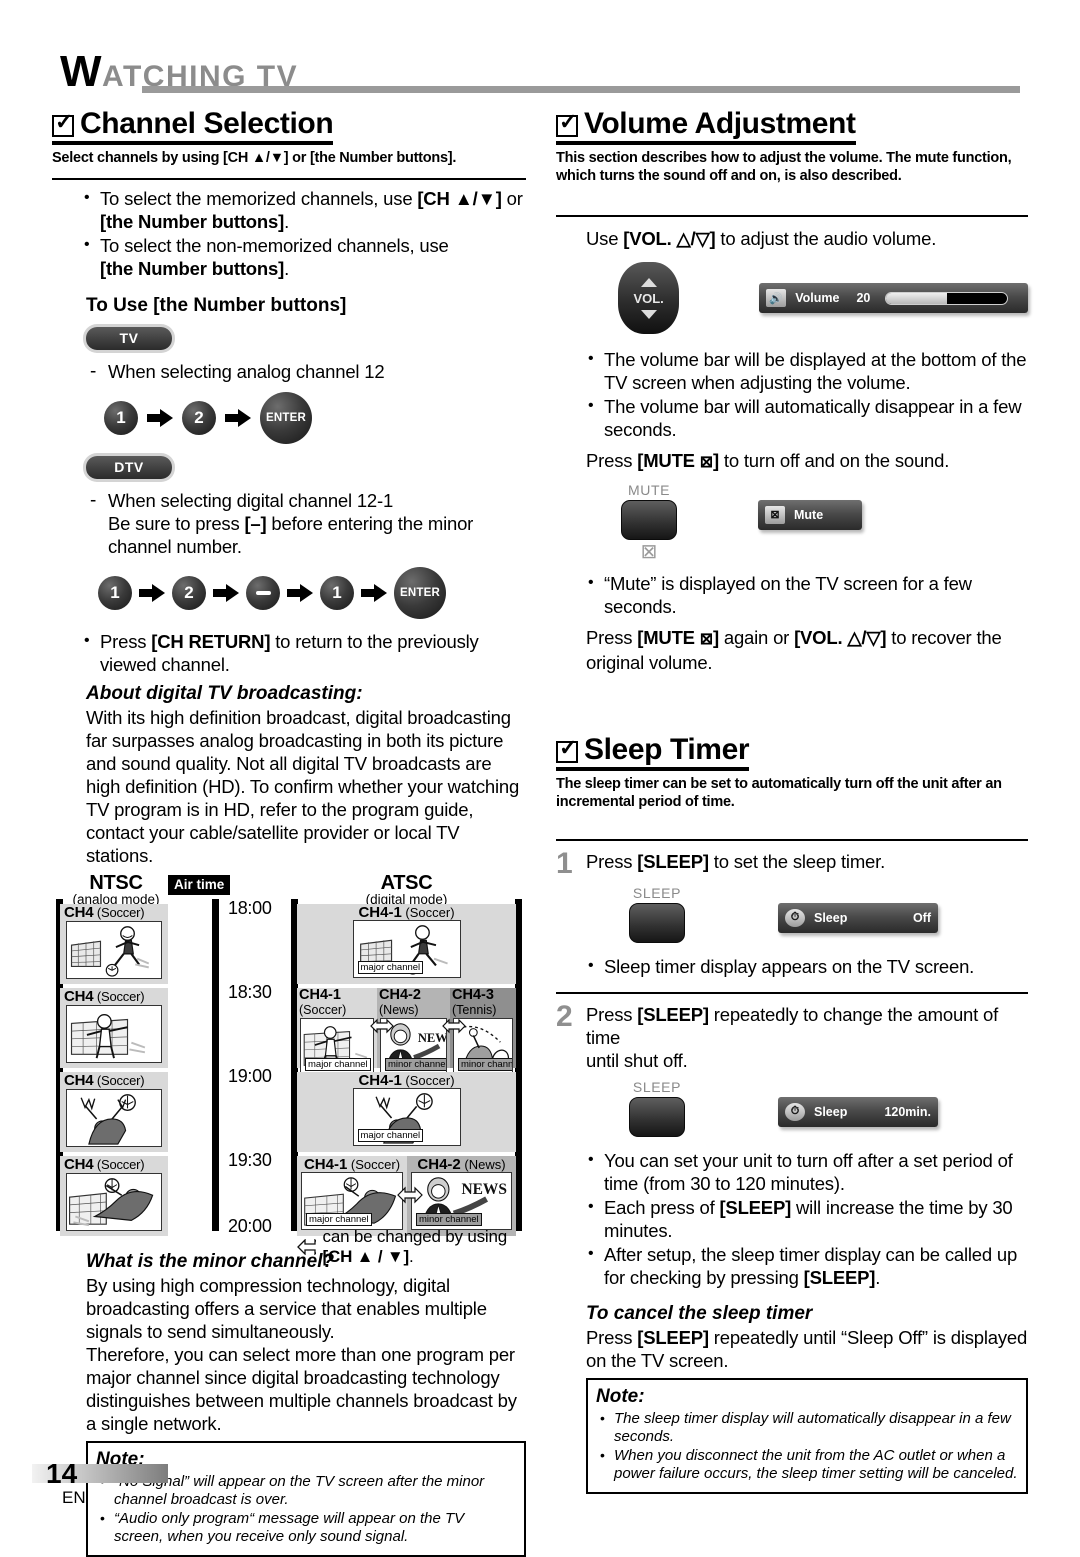 The height and width of the screenshot is (1557, 1080). I want to click on ntsc-channel: CH4, so click(79, 912).